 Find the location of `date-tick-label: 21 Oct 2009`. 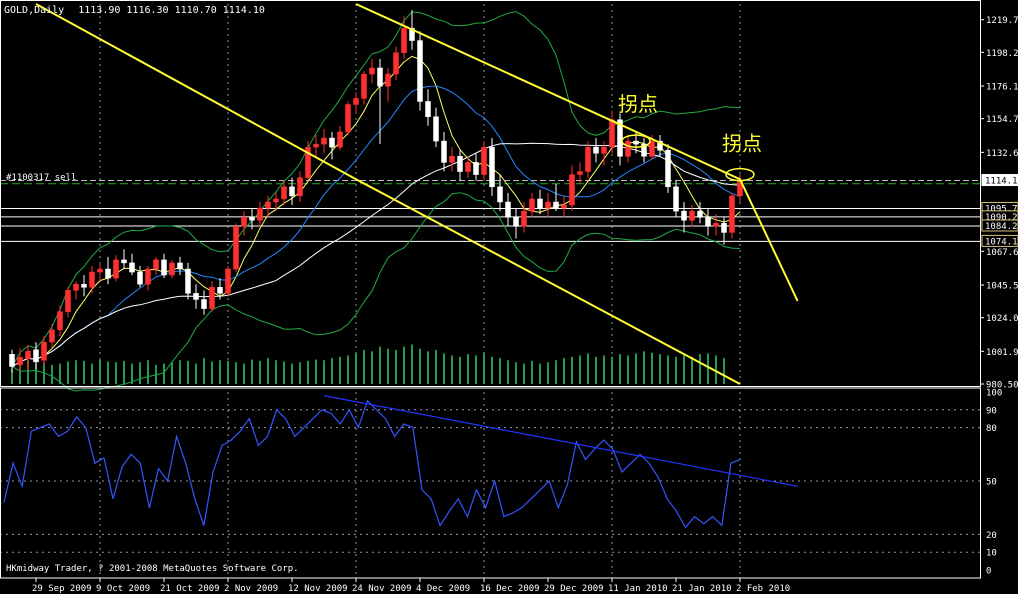

date-tick-label: 21 Oct 2009 is located at coordinates (190, 589).